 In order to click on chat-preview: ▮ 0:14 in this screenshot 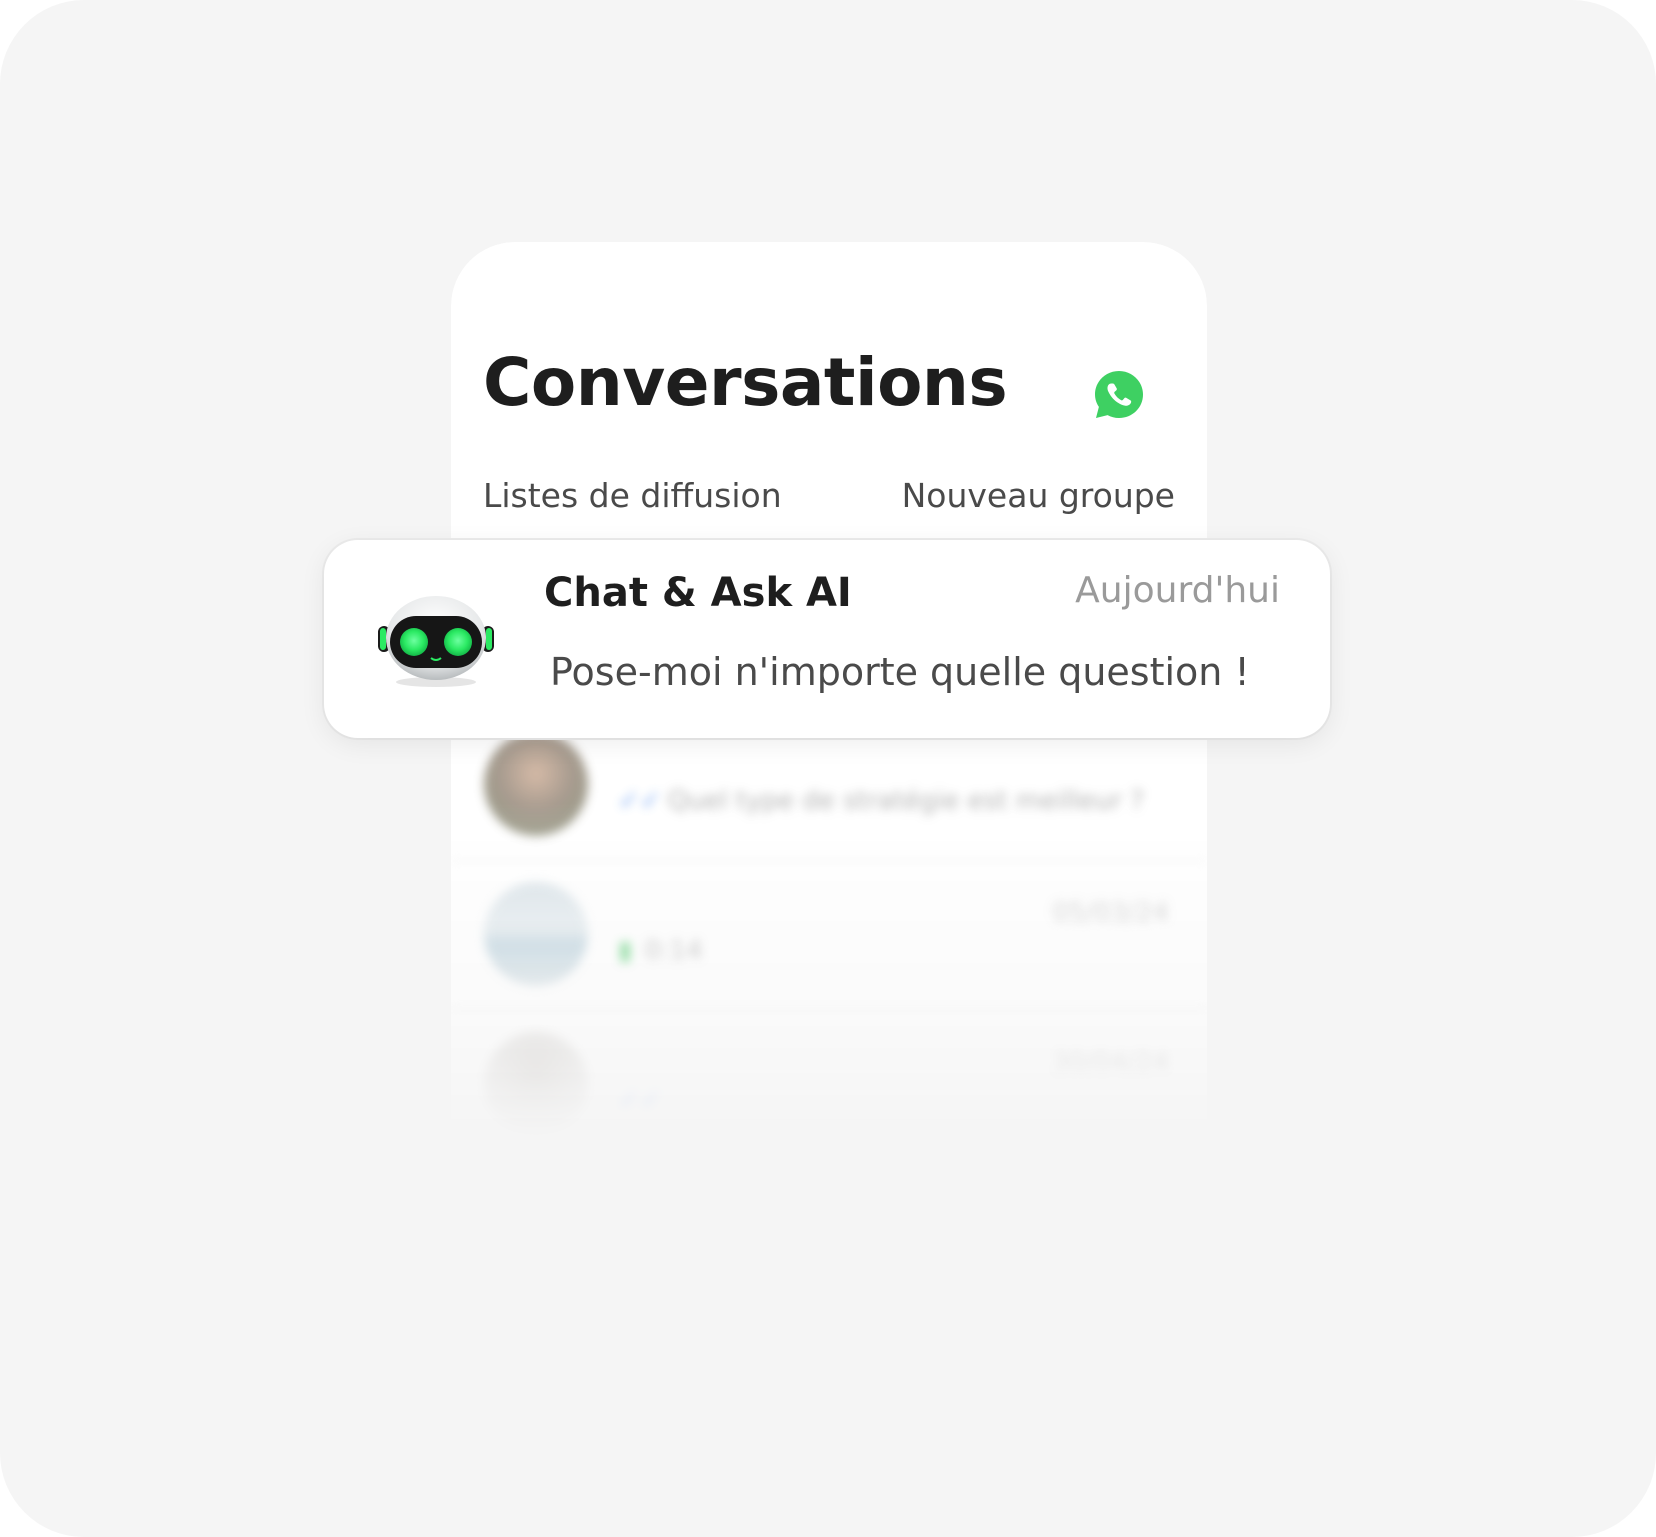, I will do `click(660, 951)`.